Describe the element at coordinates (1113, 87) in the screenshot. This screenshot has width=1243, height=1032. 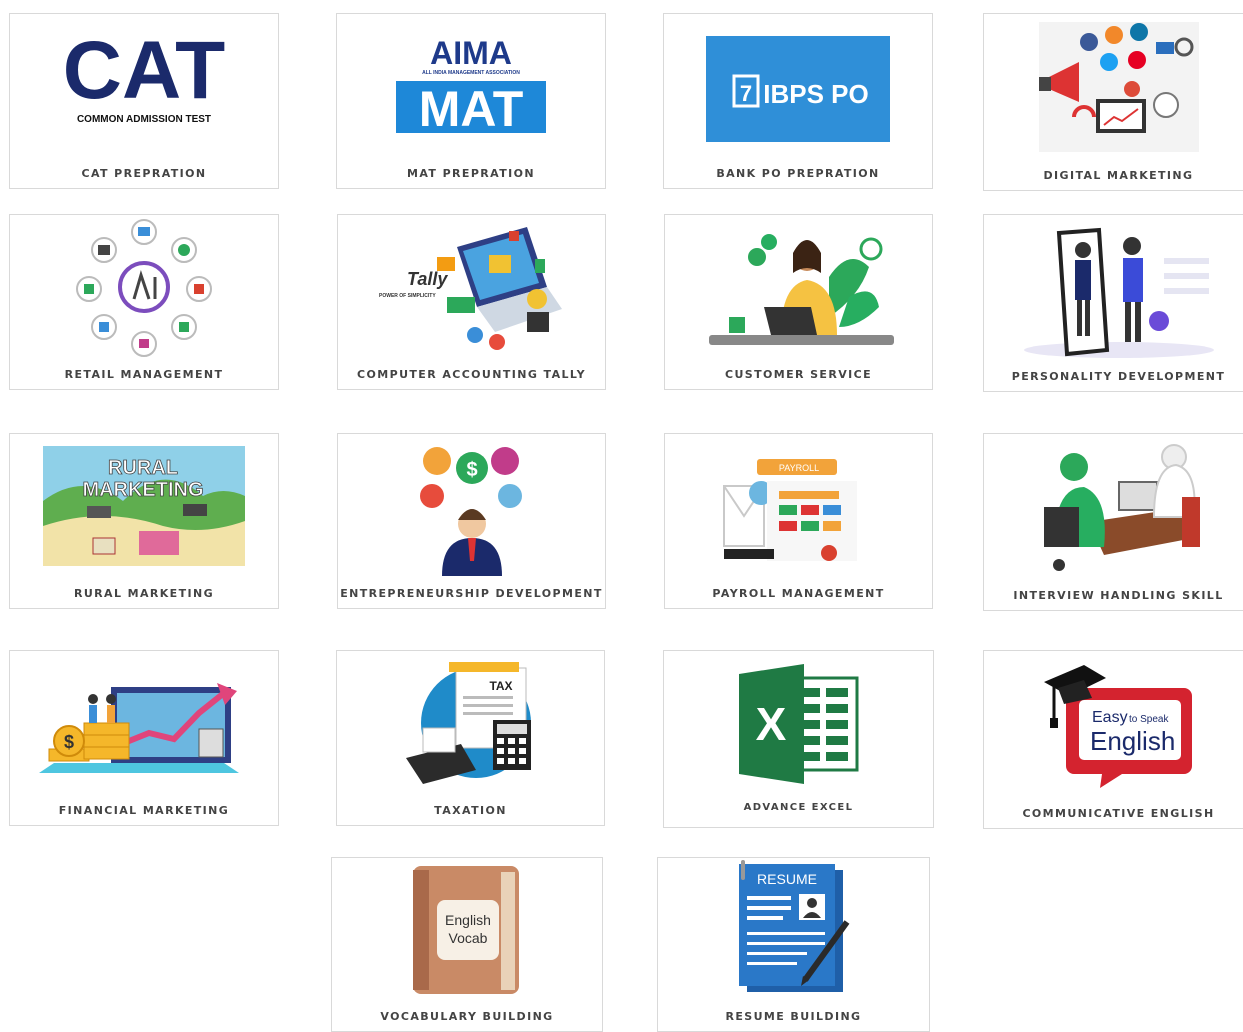
I see `digital-marketing-illustration` at that location.